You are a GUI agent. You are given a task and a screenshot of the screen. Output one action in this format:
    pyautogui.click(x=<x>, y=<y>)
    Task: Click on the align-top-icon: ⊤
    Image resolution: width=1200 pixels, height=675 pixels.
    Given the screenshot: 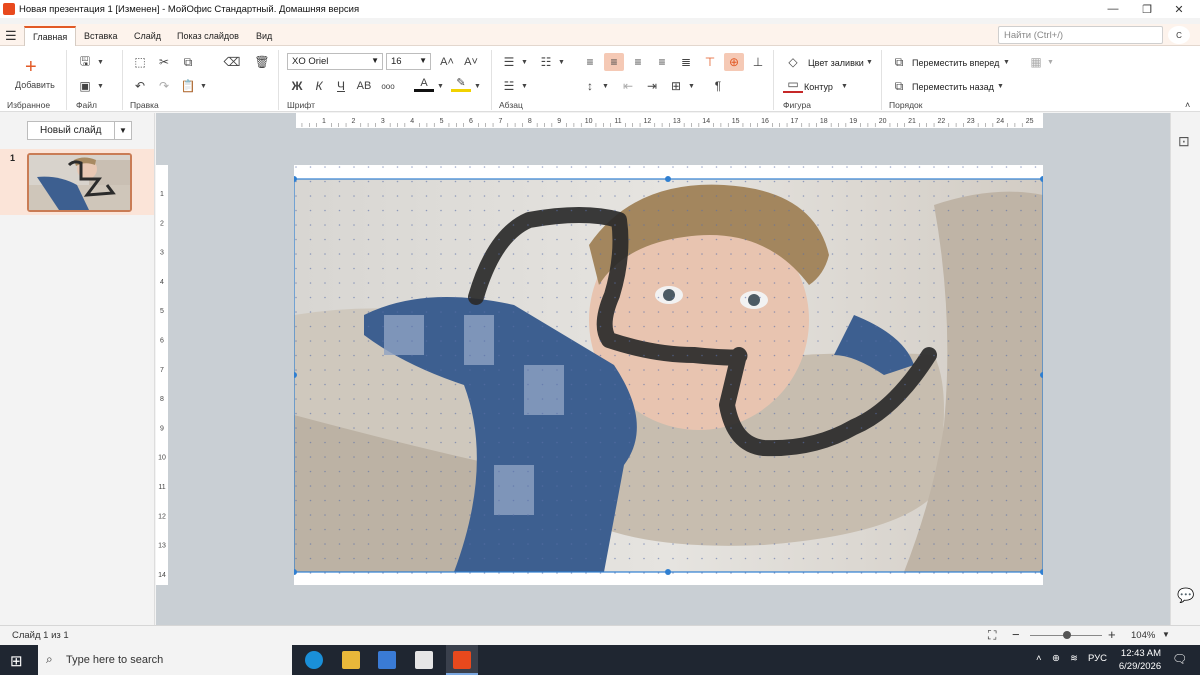 What is the action you would take?
    pyautogui.click(x=710, y=62)
    